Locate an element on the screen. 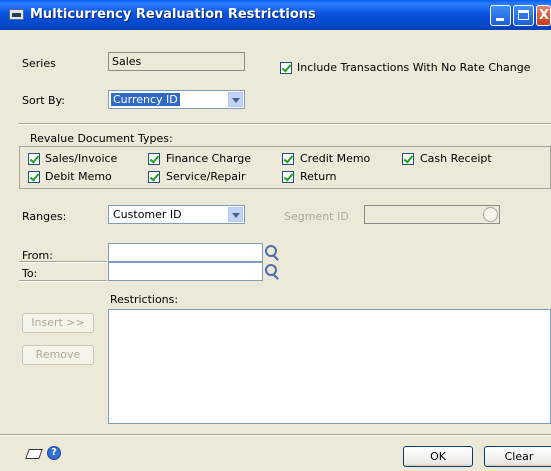 The height and width of the screenshot is (471, 551). window-title: Multicurrency Revaluation Restrictions is located at coordinates (173, 14).